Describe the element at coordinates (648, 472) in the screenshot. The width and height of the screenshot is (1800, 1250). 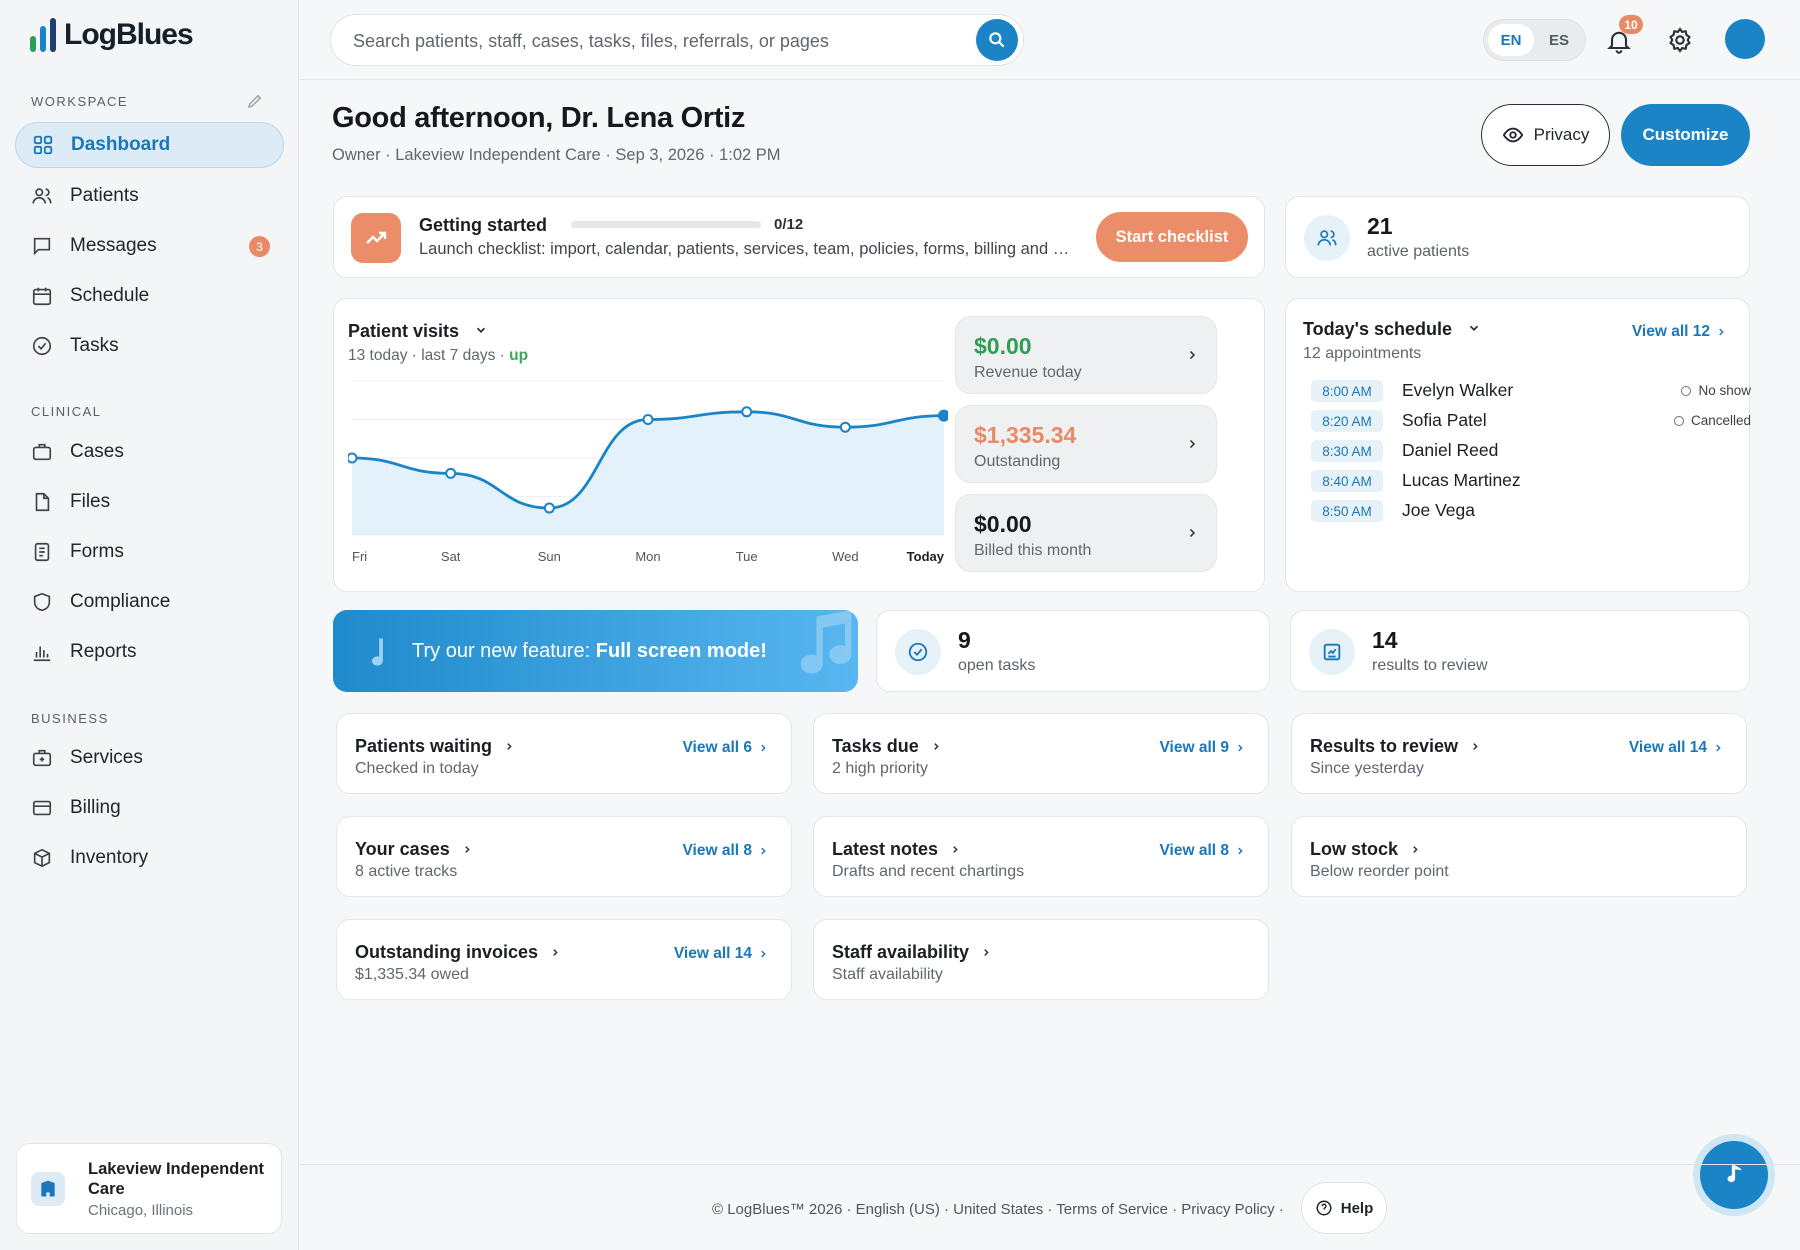
I see `patient-visits-chart: Fri Sat Sun Mon Tue Wed Today` at that location.